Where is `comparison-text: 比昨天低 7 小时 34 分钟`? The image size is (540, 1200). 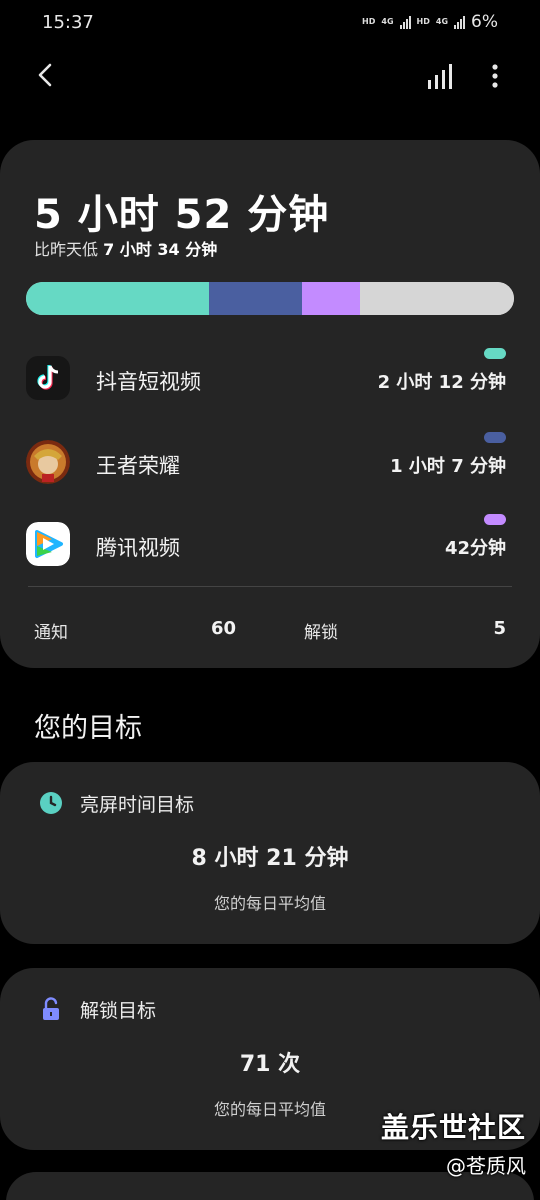
comparison-text: 比昨天低 7 小时 34 分钟 is located at coordinates (125, 248).